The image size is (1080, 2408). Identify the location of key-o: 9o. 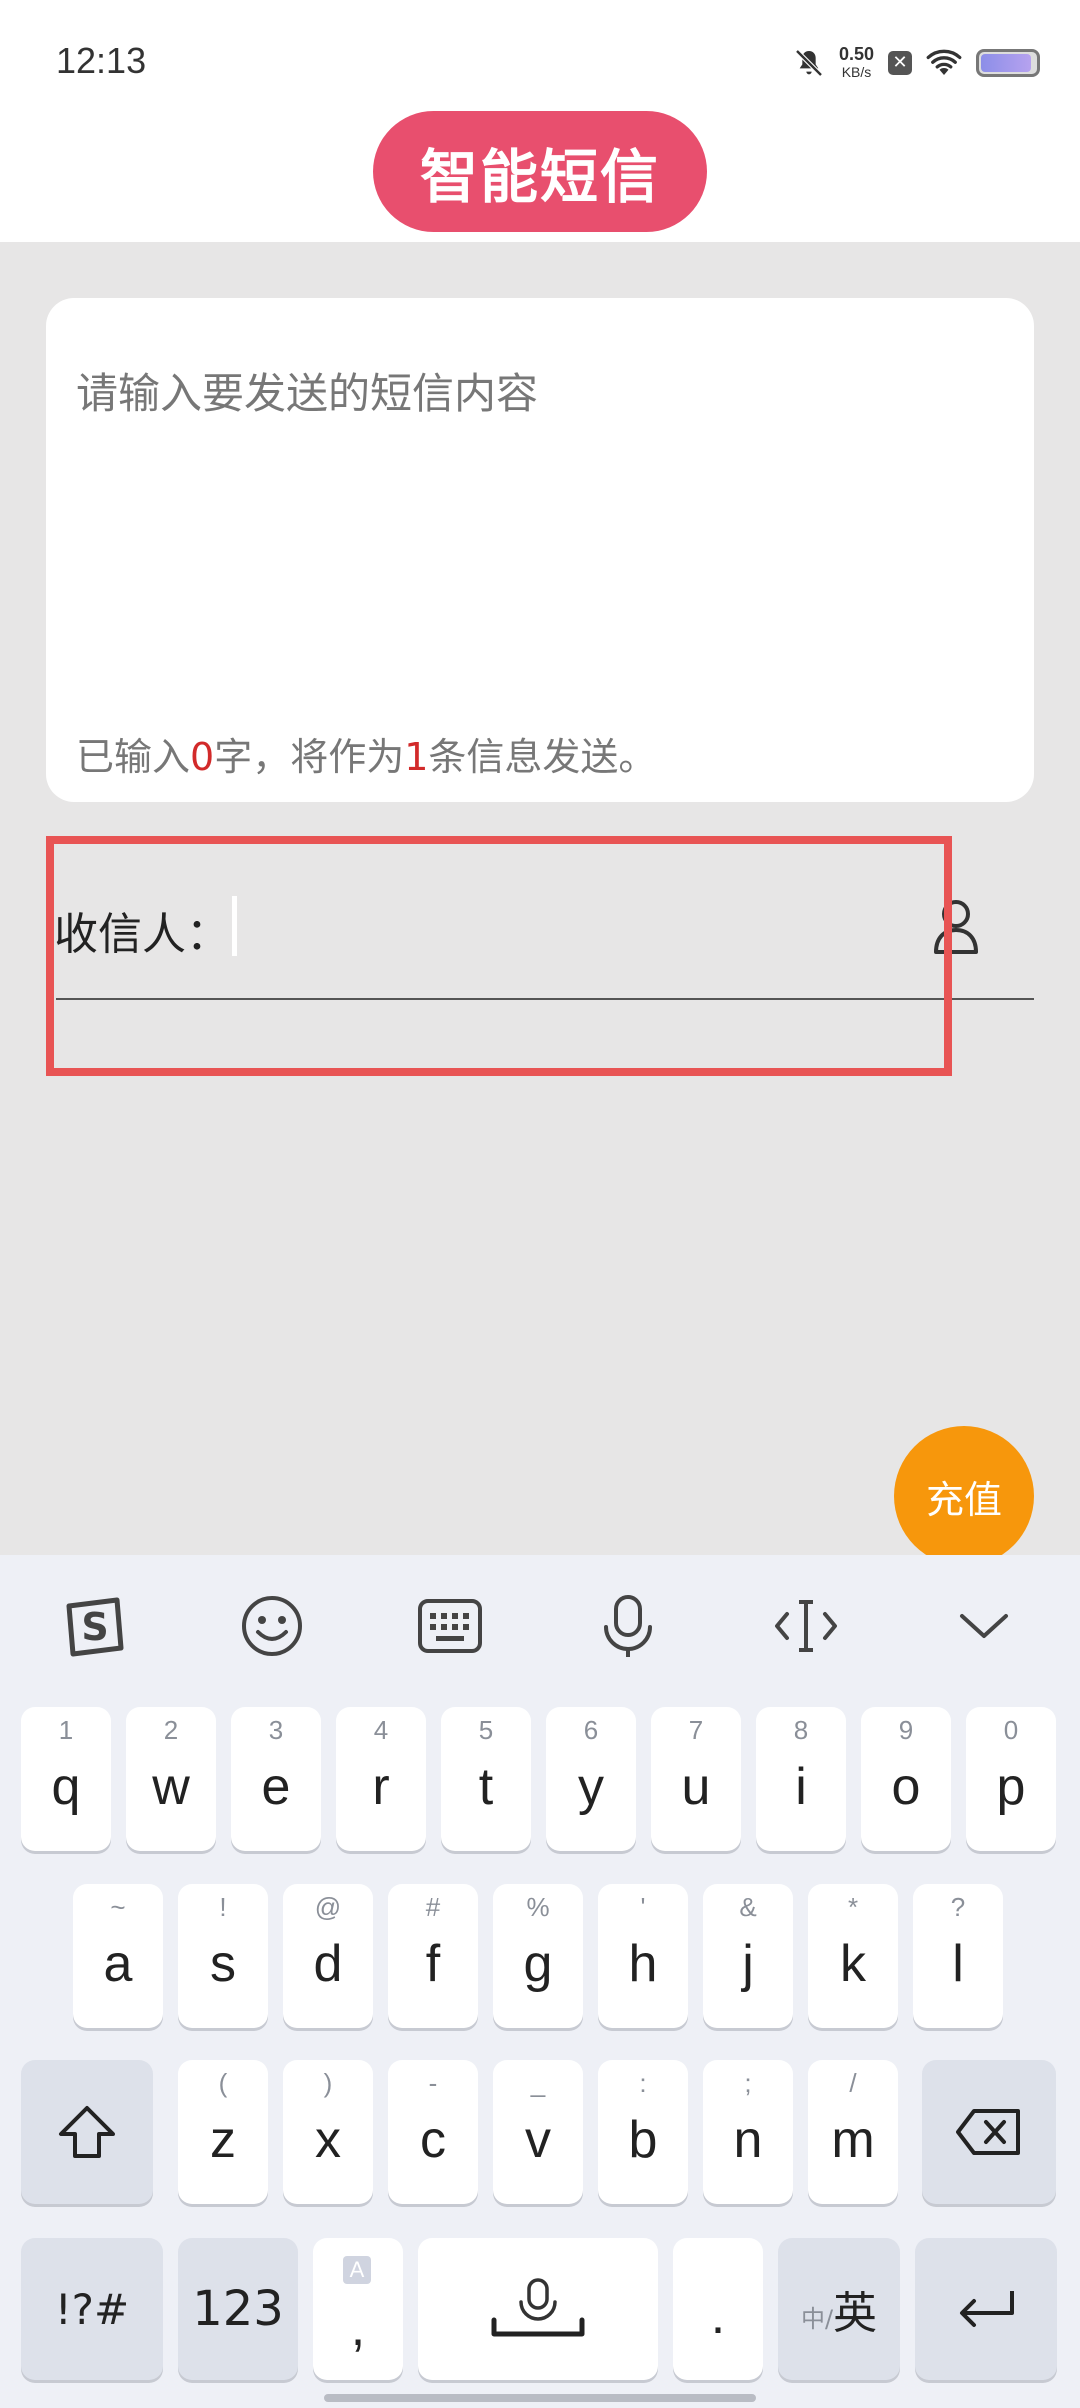
(906, 1779).